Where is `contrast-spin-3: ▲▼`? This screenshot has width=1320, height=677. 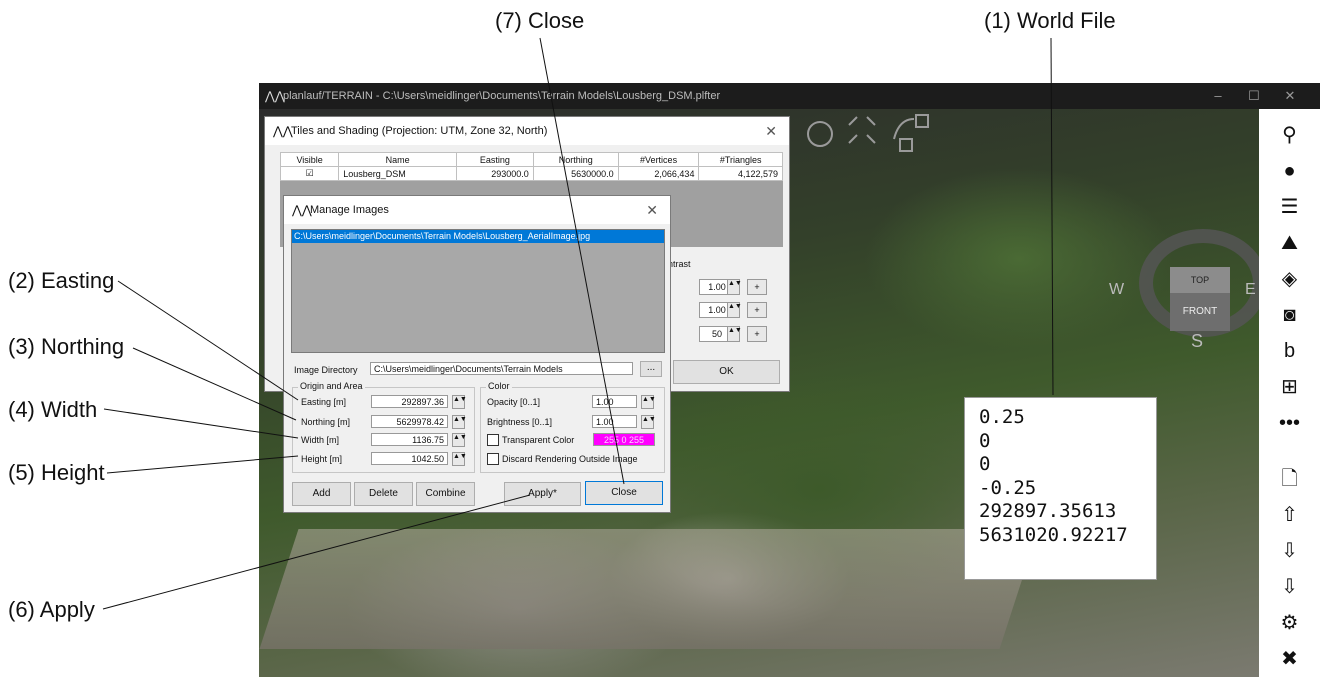
contrast-spin-3: ▲▼ is located at coordinates (734, 334).